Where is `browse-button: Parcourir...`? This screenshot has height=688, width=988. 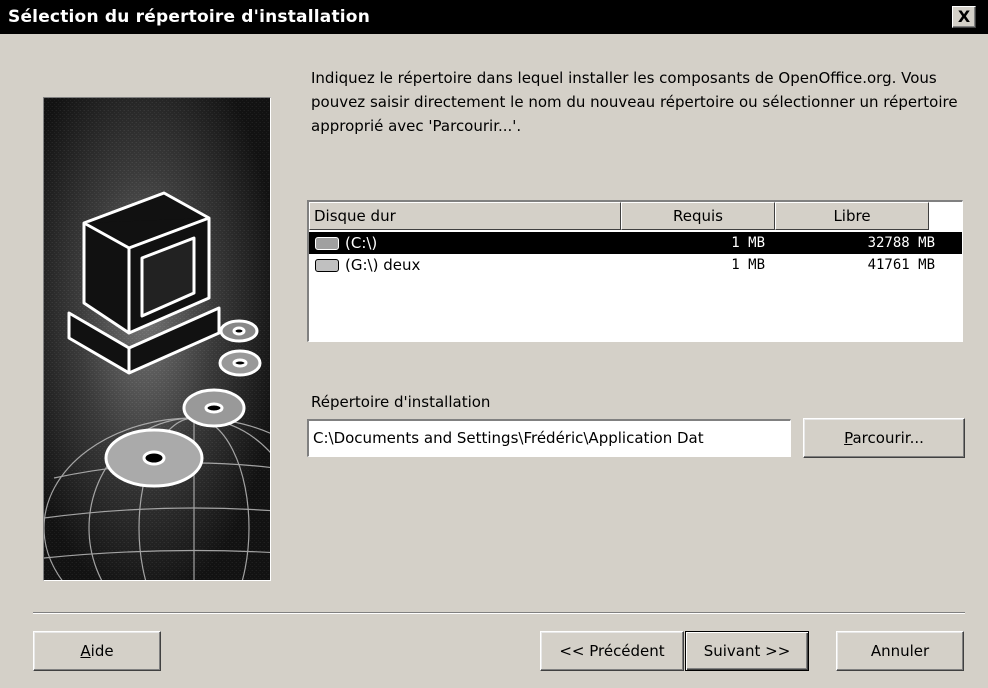 browse-button: Parcourir... is located at coordinates (884, 438).